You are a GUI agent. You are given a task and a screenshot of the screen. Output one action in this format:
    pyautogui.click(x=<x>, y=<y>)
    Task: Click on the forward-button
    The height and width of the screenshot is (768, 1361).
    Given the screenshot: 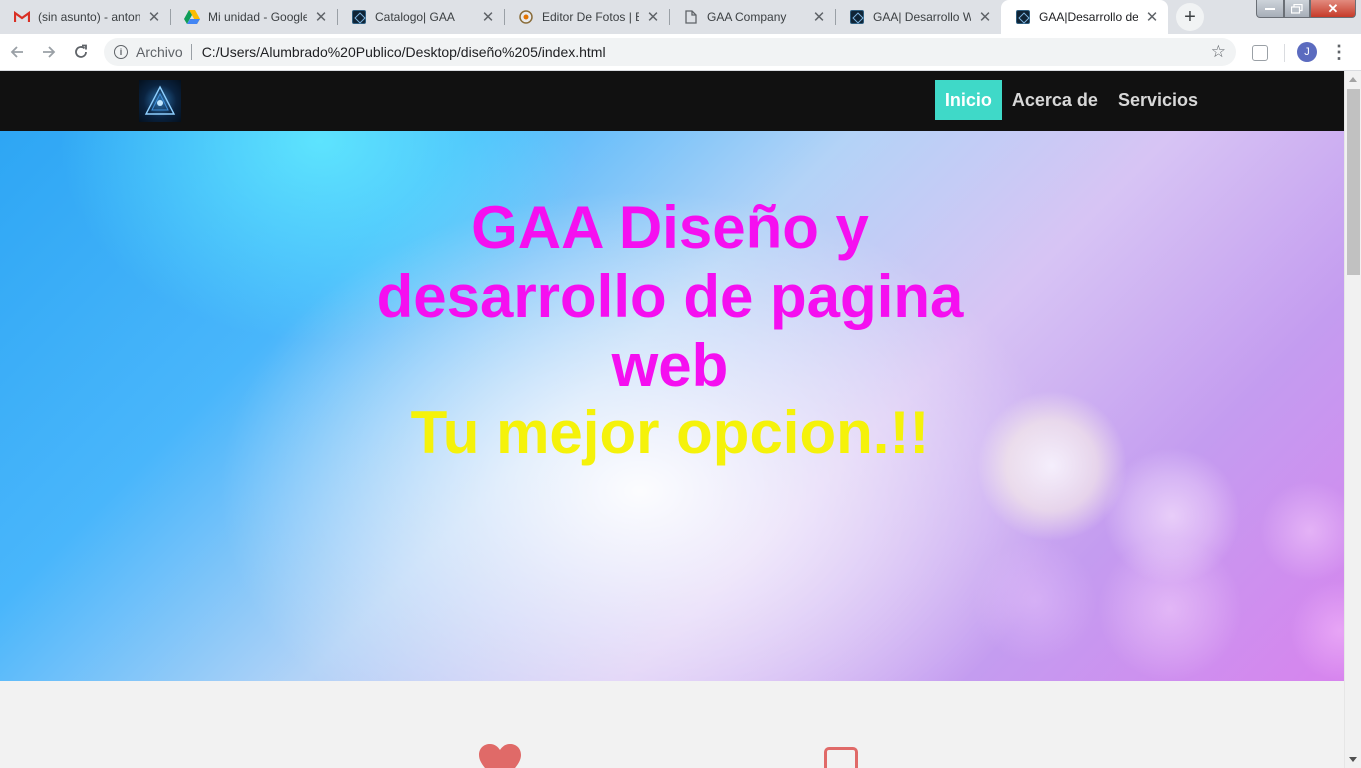 What is the action you would take?
    pyautogui.click(x=49, y=52)
    